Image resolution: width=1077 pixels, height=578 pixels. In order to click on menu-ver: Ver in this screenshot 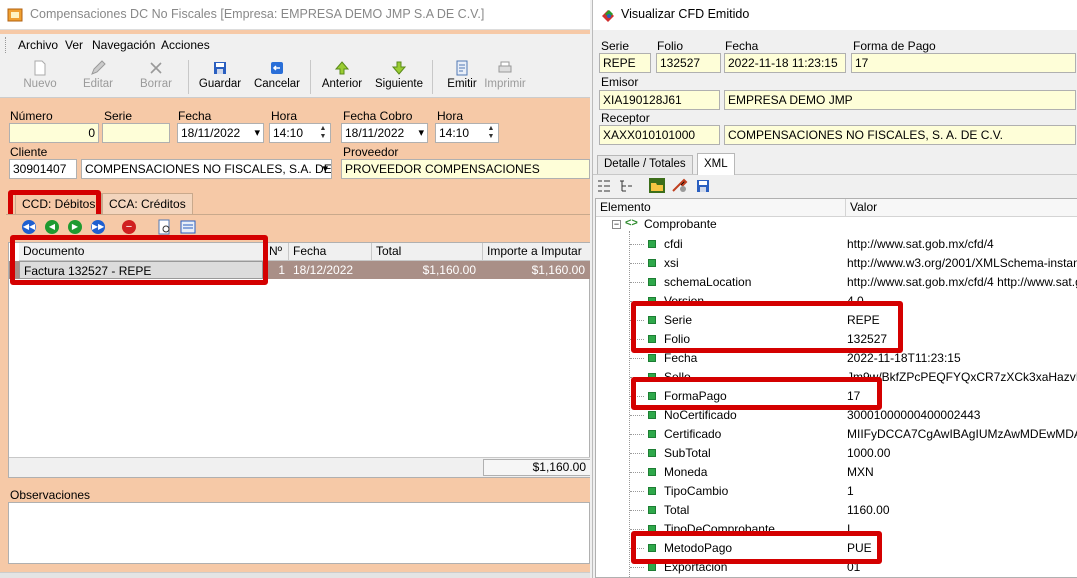, I will do `click(74, 45)`.